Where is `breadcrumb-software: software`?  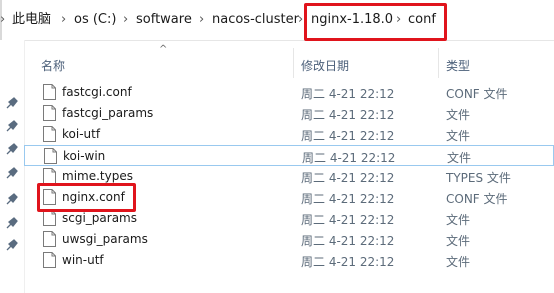
breadcrumb-software: software is located at coordinates (164, 20).